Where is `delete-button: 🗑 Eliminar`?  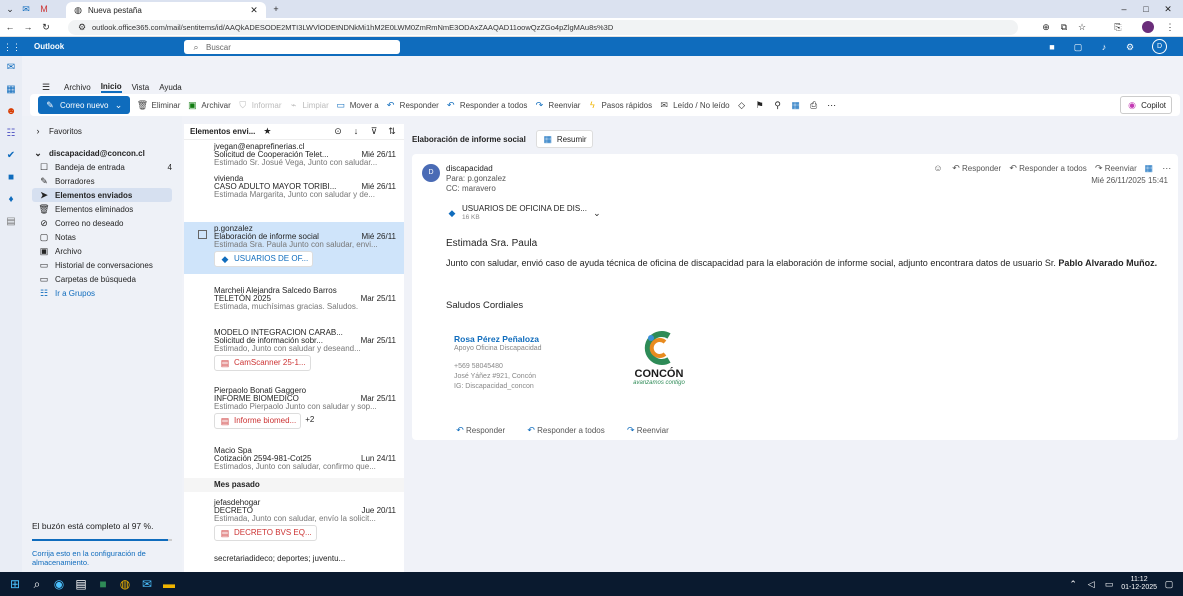
delete-button: 🗑 Eliminar is located at coordinates (158, 105).